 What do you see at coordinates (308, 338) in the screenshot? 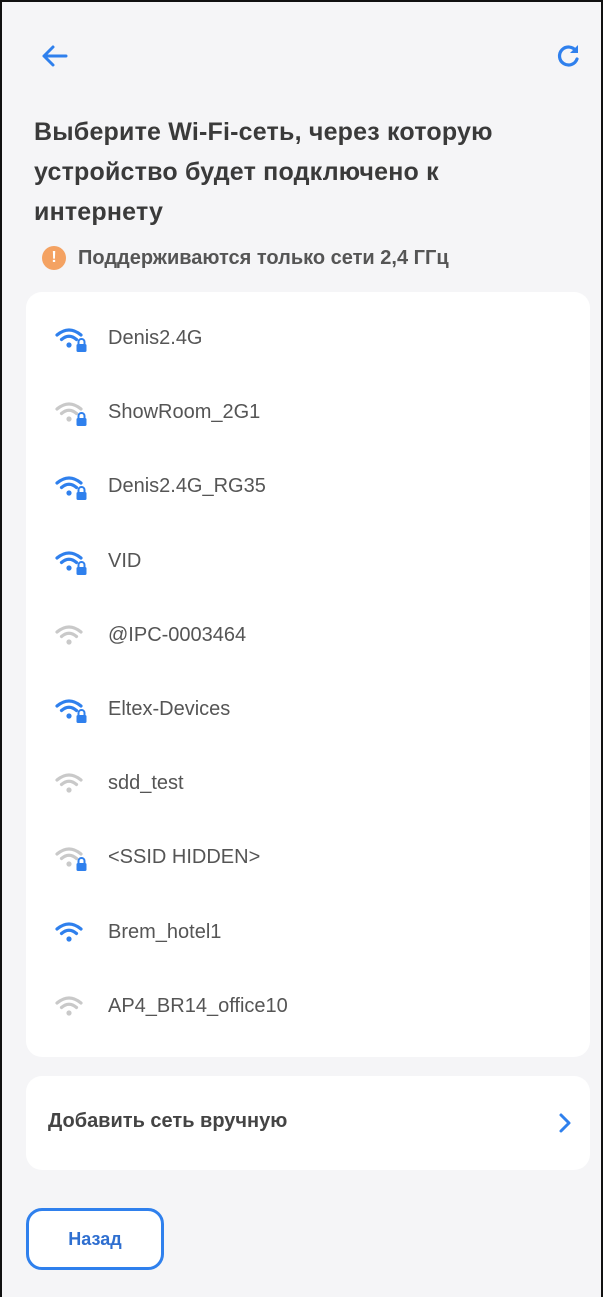
I see `network-item: Denis2.4G` at bounding box center [308, 338].